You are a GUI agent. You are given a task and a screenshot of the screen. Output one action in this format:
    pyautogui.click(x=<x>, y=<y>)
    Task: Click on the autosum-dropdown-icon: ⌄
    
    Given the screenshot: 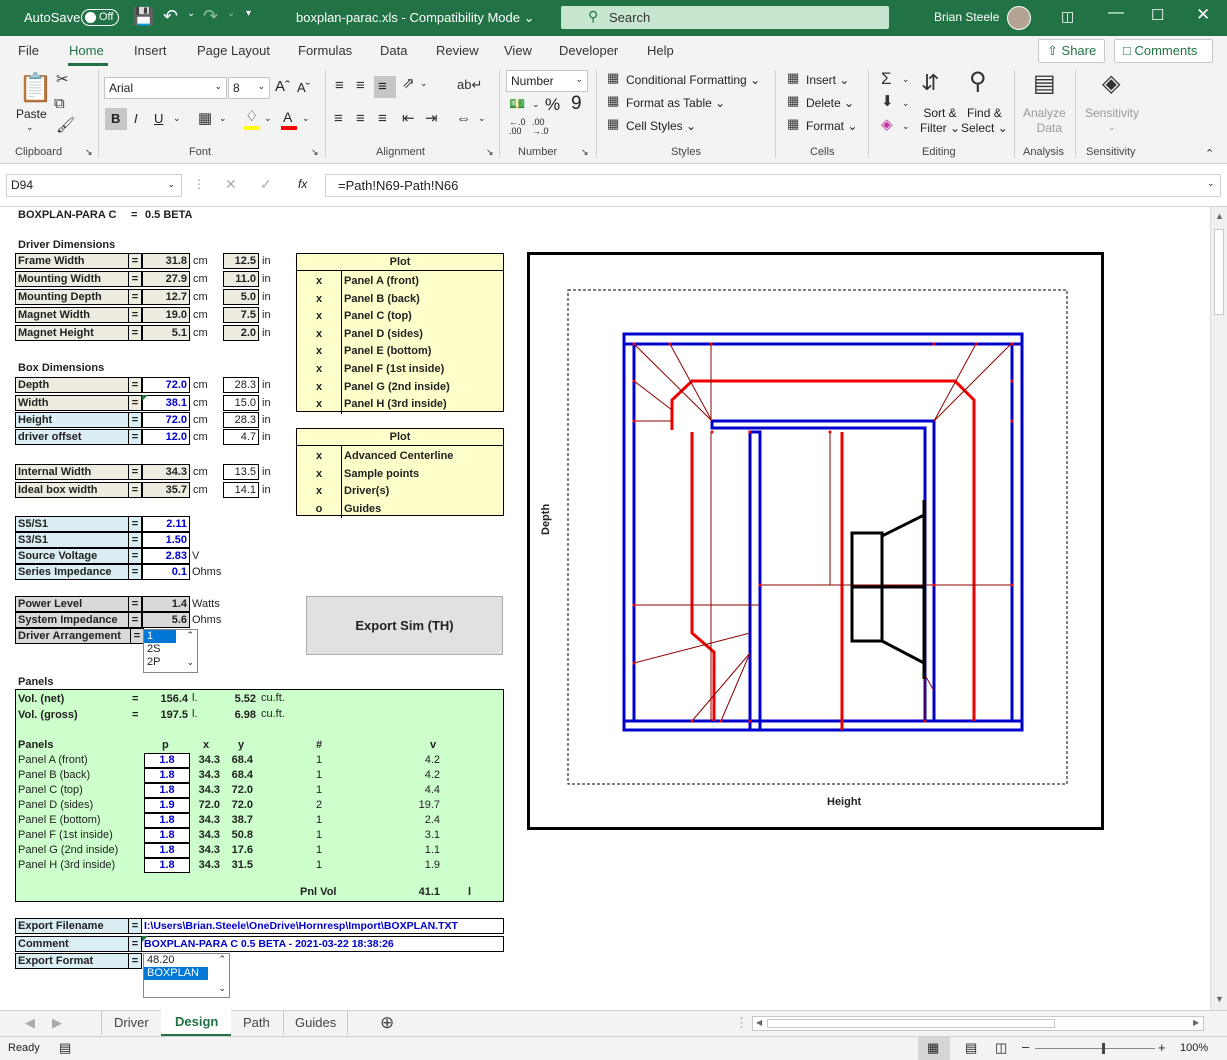 What is the action you would take?
    pyautogui.click(x=906, y=79)
    